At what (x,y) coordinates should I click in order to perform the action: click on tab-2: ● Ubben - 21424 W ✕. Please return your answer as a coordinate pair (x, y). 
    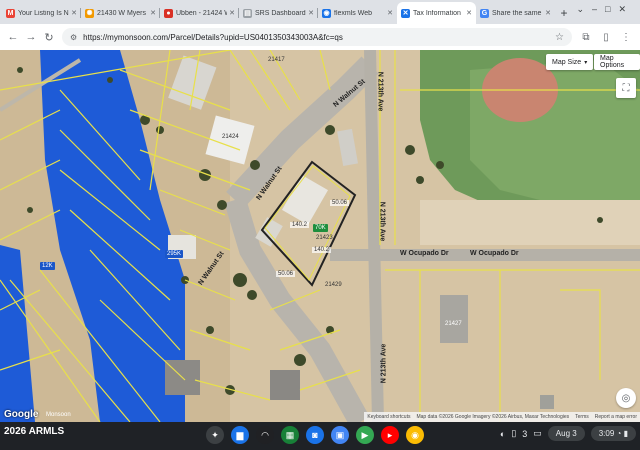
    Looking at the image, I should click on (199, 13).